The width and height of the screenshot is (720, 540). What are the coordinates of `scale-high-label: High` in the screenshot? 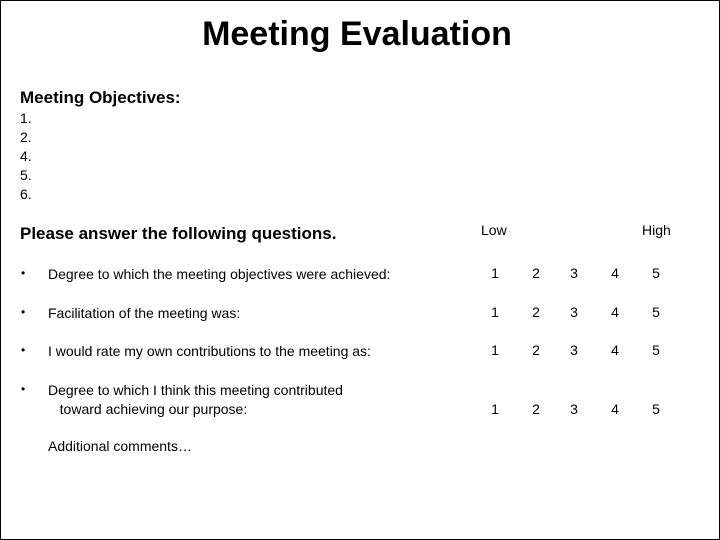 It's located at (656, 230).